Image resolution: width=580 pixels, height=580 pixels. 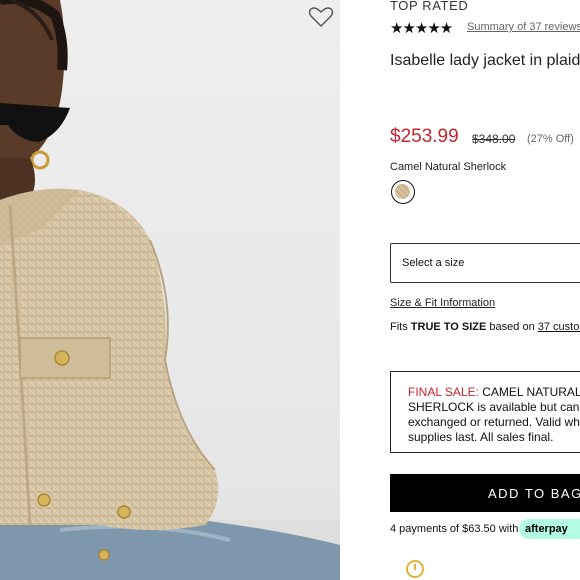 I want to click on afterpay-logo-badge: afterpay, so click(x=549, y=529).